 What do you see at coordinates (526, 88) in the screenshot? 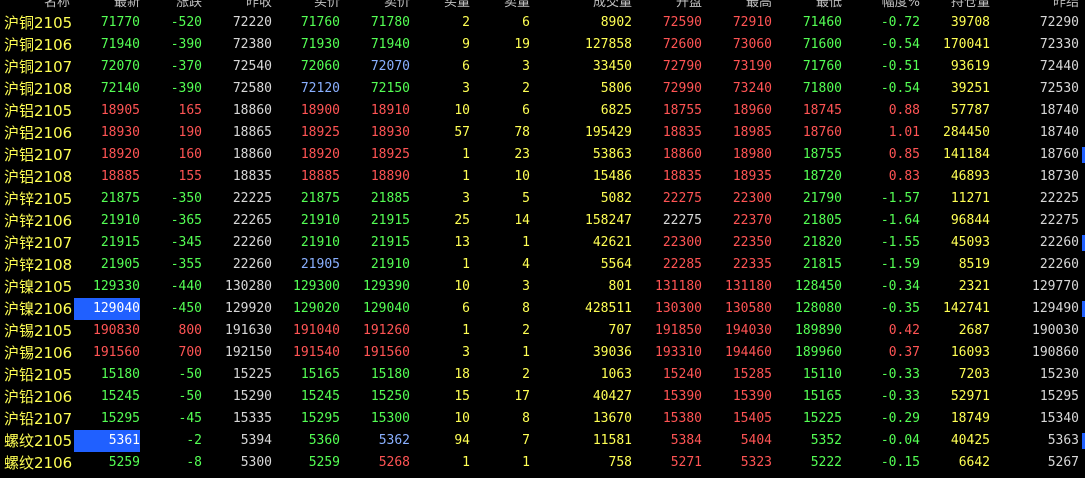
I see `ask-volume: 2` at bounding box center [526, 88].